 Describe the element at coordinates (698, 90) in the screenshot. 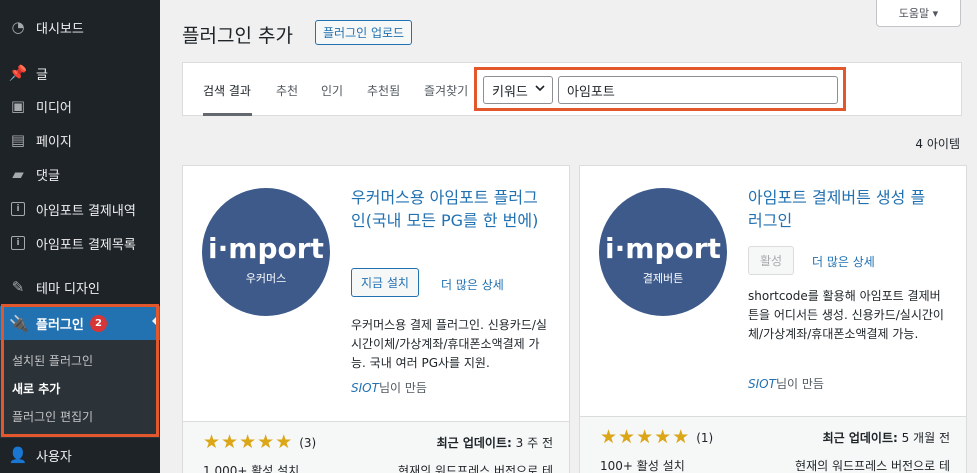

I see `search-input` at that location.